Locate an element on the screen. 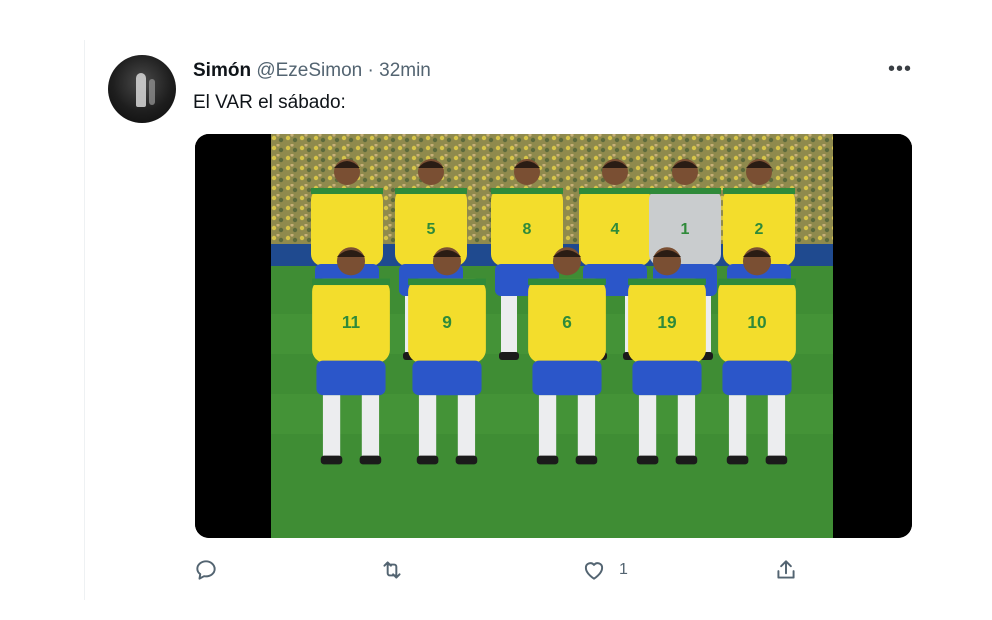  tweet-text: El VAR el sábado: is located at coordinates (269, 102).